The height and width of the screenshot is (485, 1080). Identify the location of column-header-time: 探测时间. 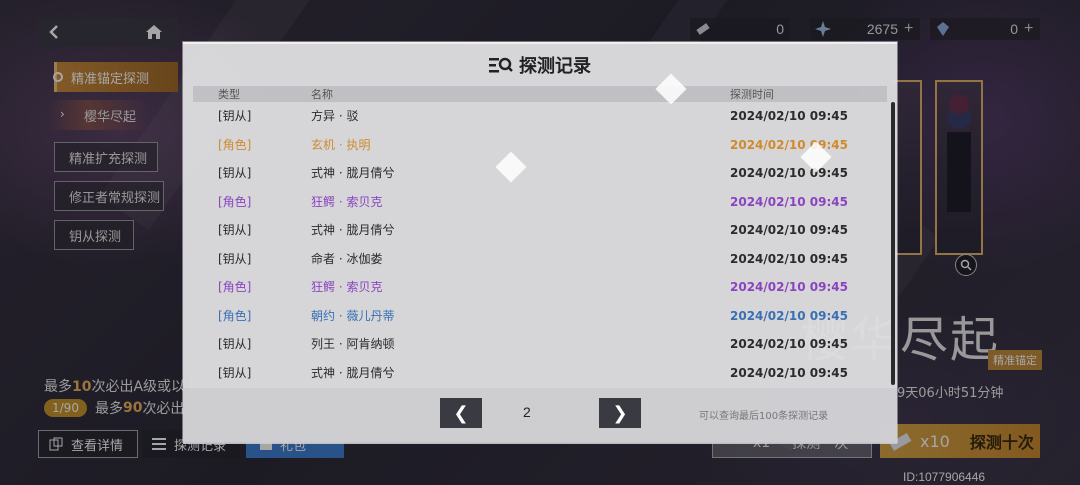
(752, 94).